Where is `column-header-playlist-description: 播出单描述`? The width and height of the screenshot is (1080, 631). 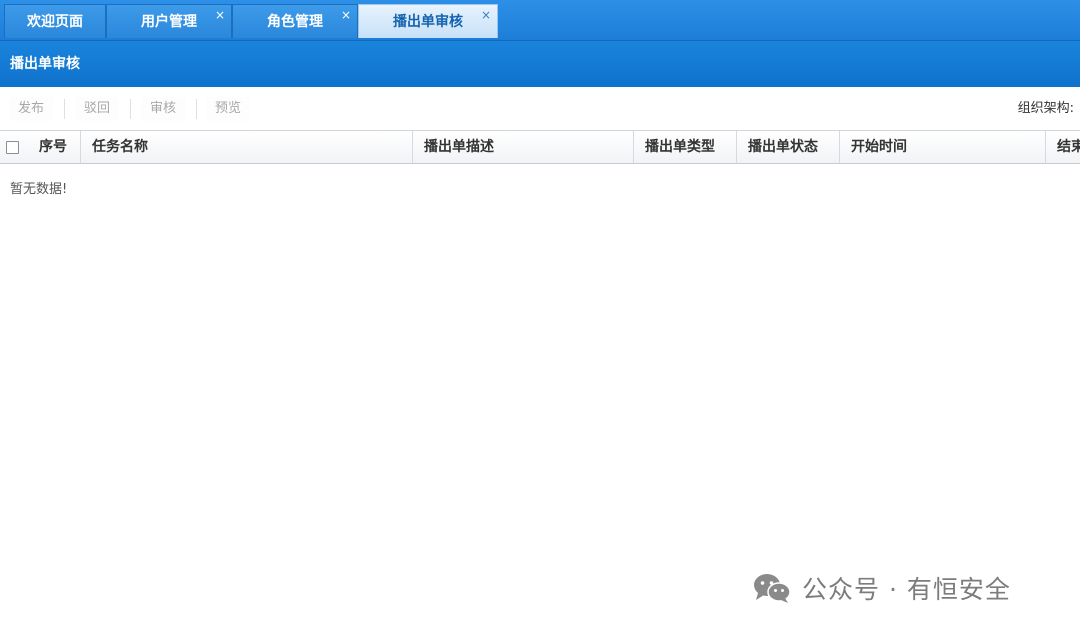
column-header-playlist-description: 播出单描述 is located at coordinates (523, 147).